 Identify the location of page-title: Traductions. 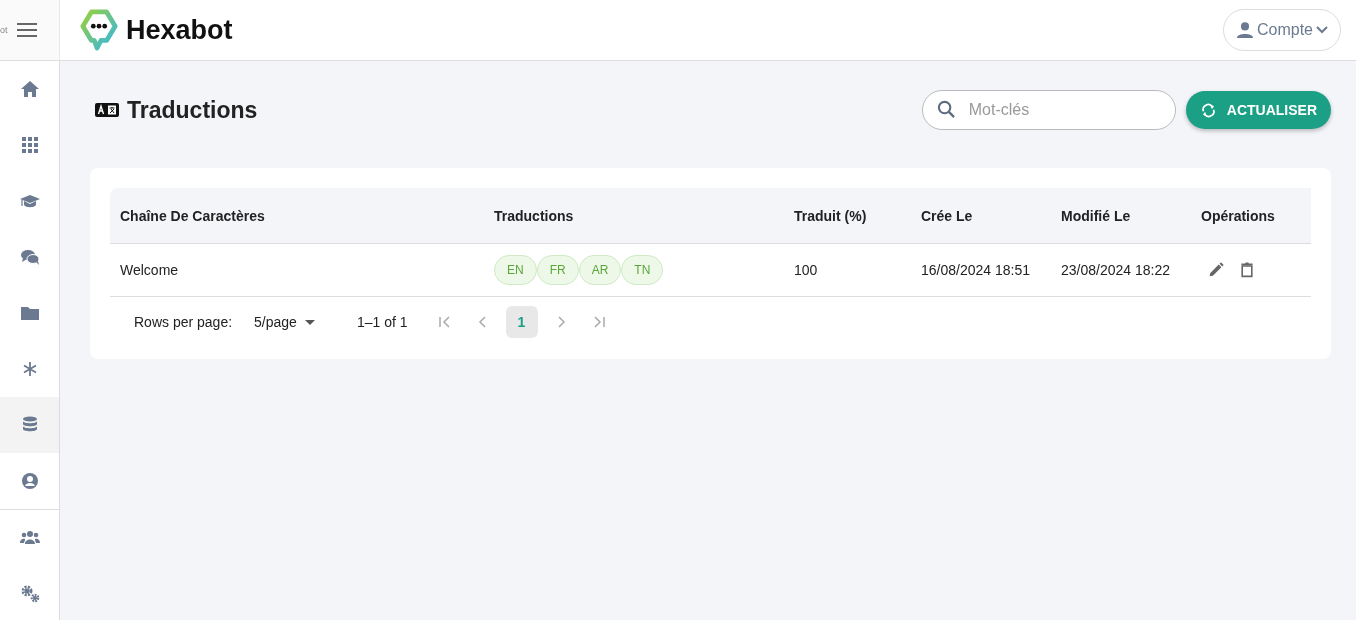
(192, 110).